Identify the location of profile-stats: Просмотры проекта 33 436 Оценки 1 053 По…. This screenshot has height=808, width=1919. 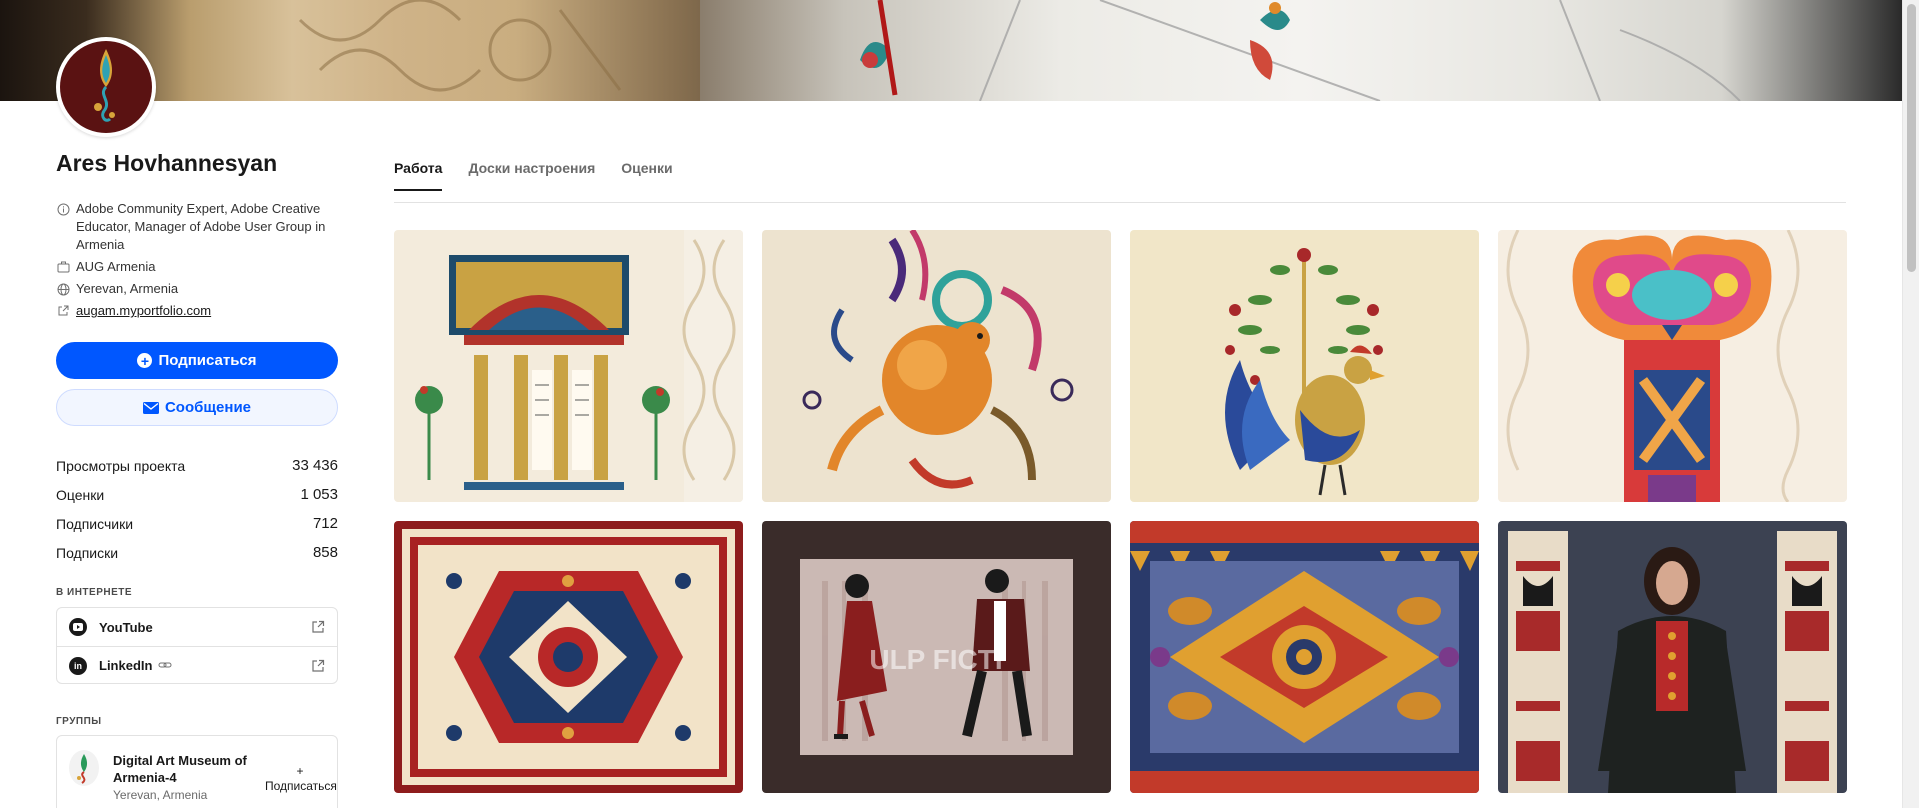
(197, 509).